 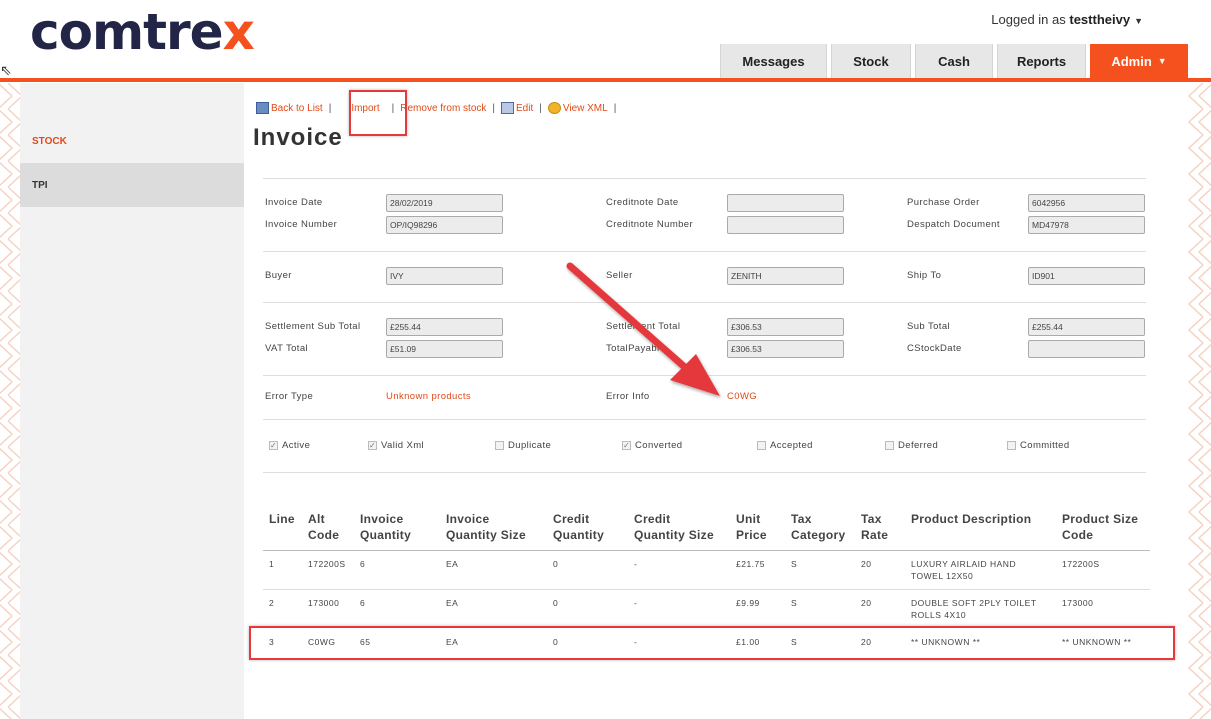 What do you see at coordinates (1086, 327) in the screenshot?
I see `sub-total-field: £255.44` at bounding box center [1086, 327].